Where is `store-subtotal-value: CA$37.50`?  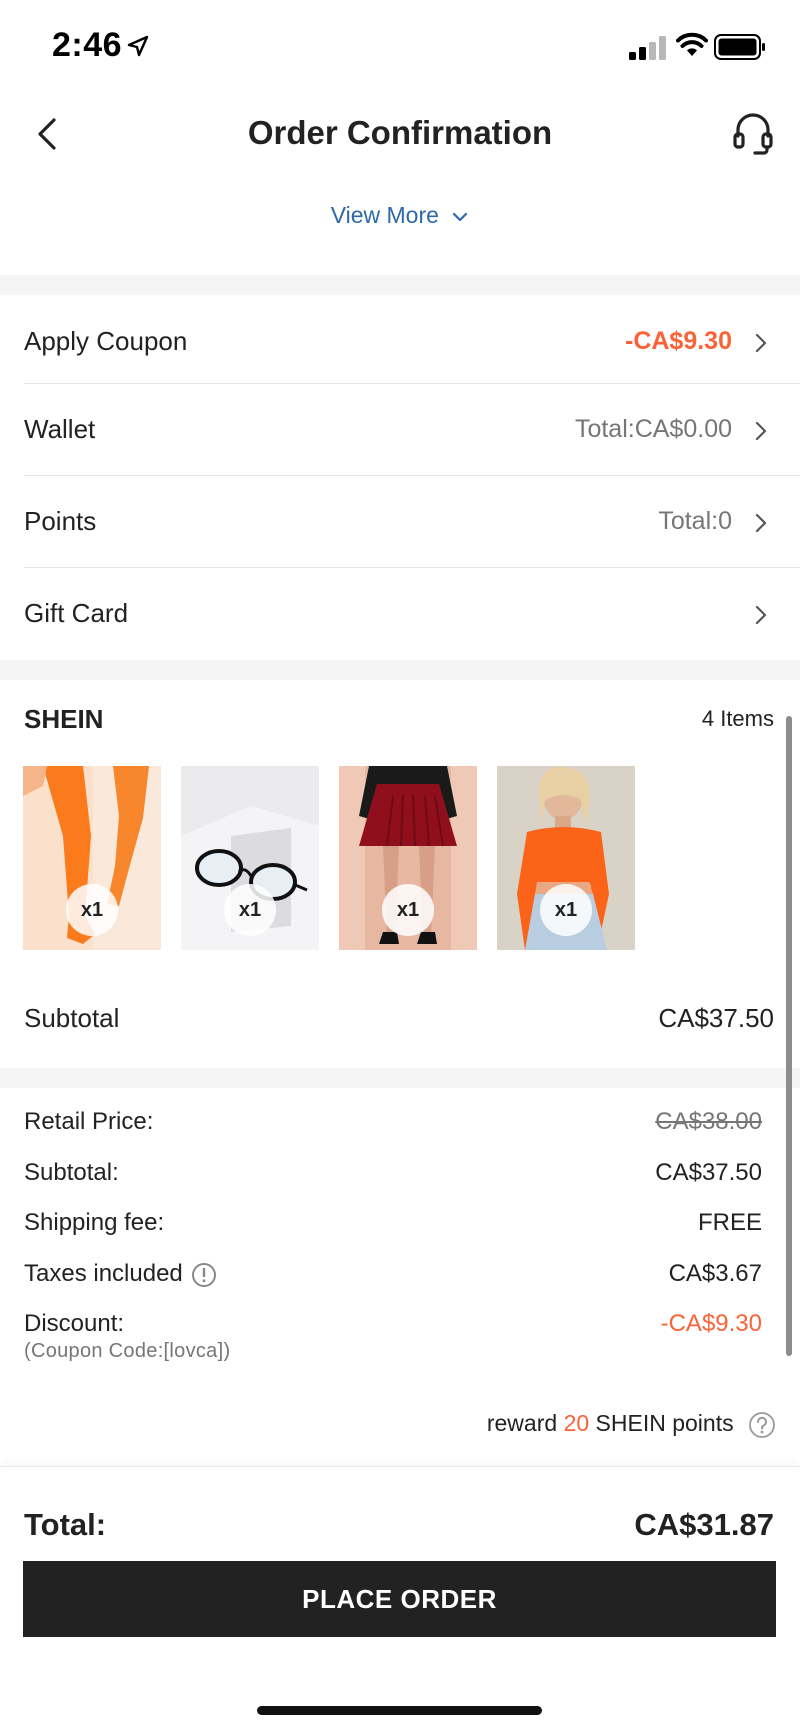
store-subtotal-value: CA$37.50 is located at coordinates (716, 1018).